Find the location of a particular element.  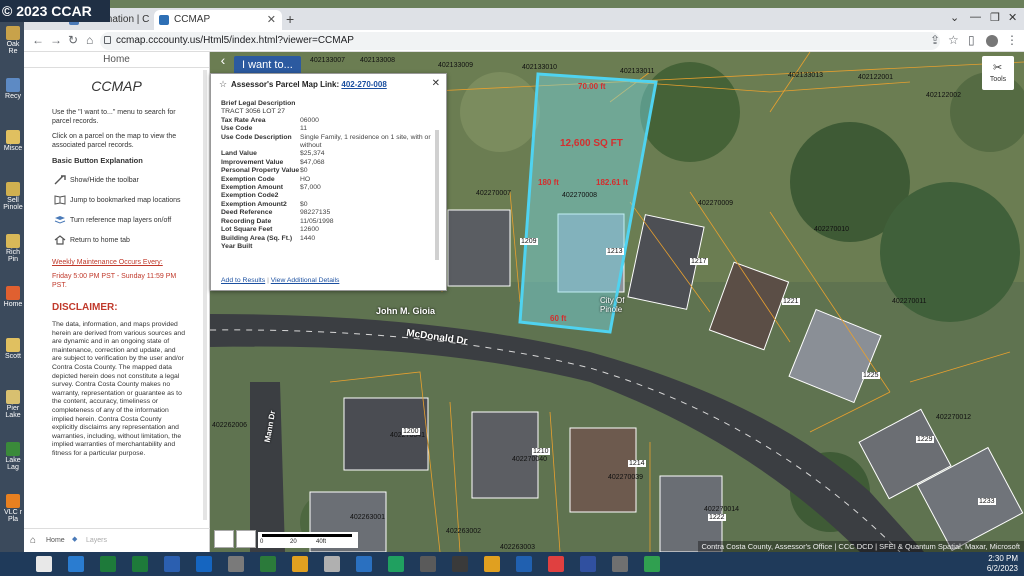

parcel-label: 402133013 is located at coordinates (806, 75).